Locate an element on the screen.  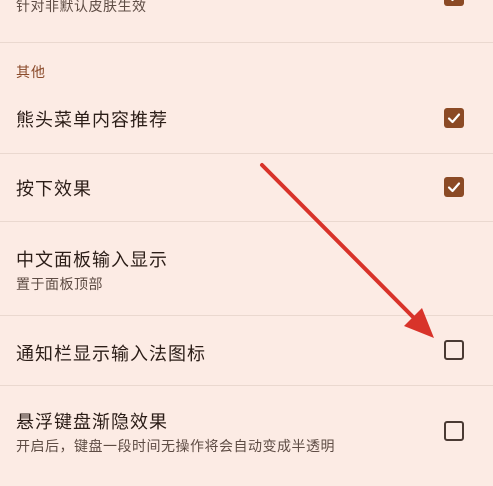
setting-title: 中文面板输入显示 is located at coordinates (92, 260).